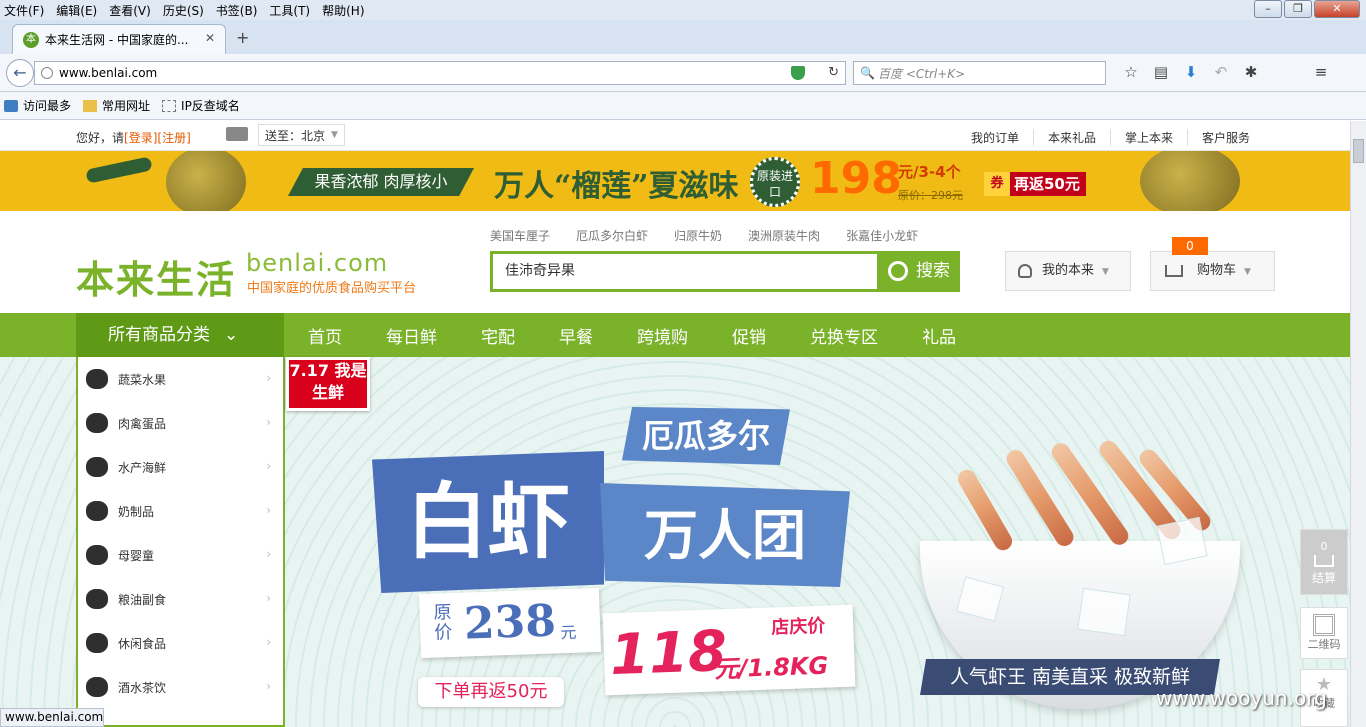 The width and height of the screenshot is (1366, 727). Describe the element at coordinates (97, 467) in the screenshot. I see `fish-icon` at that location.